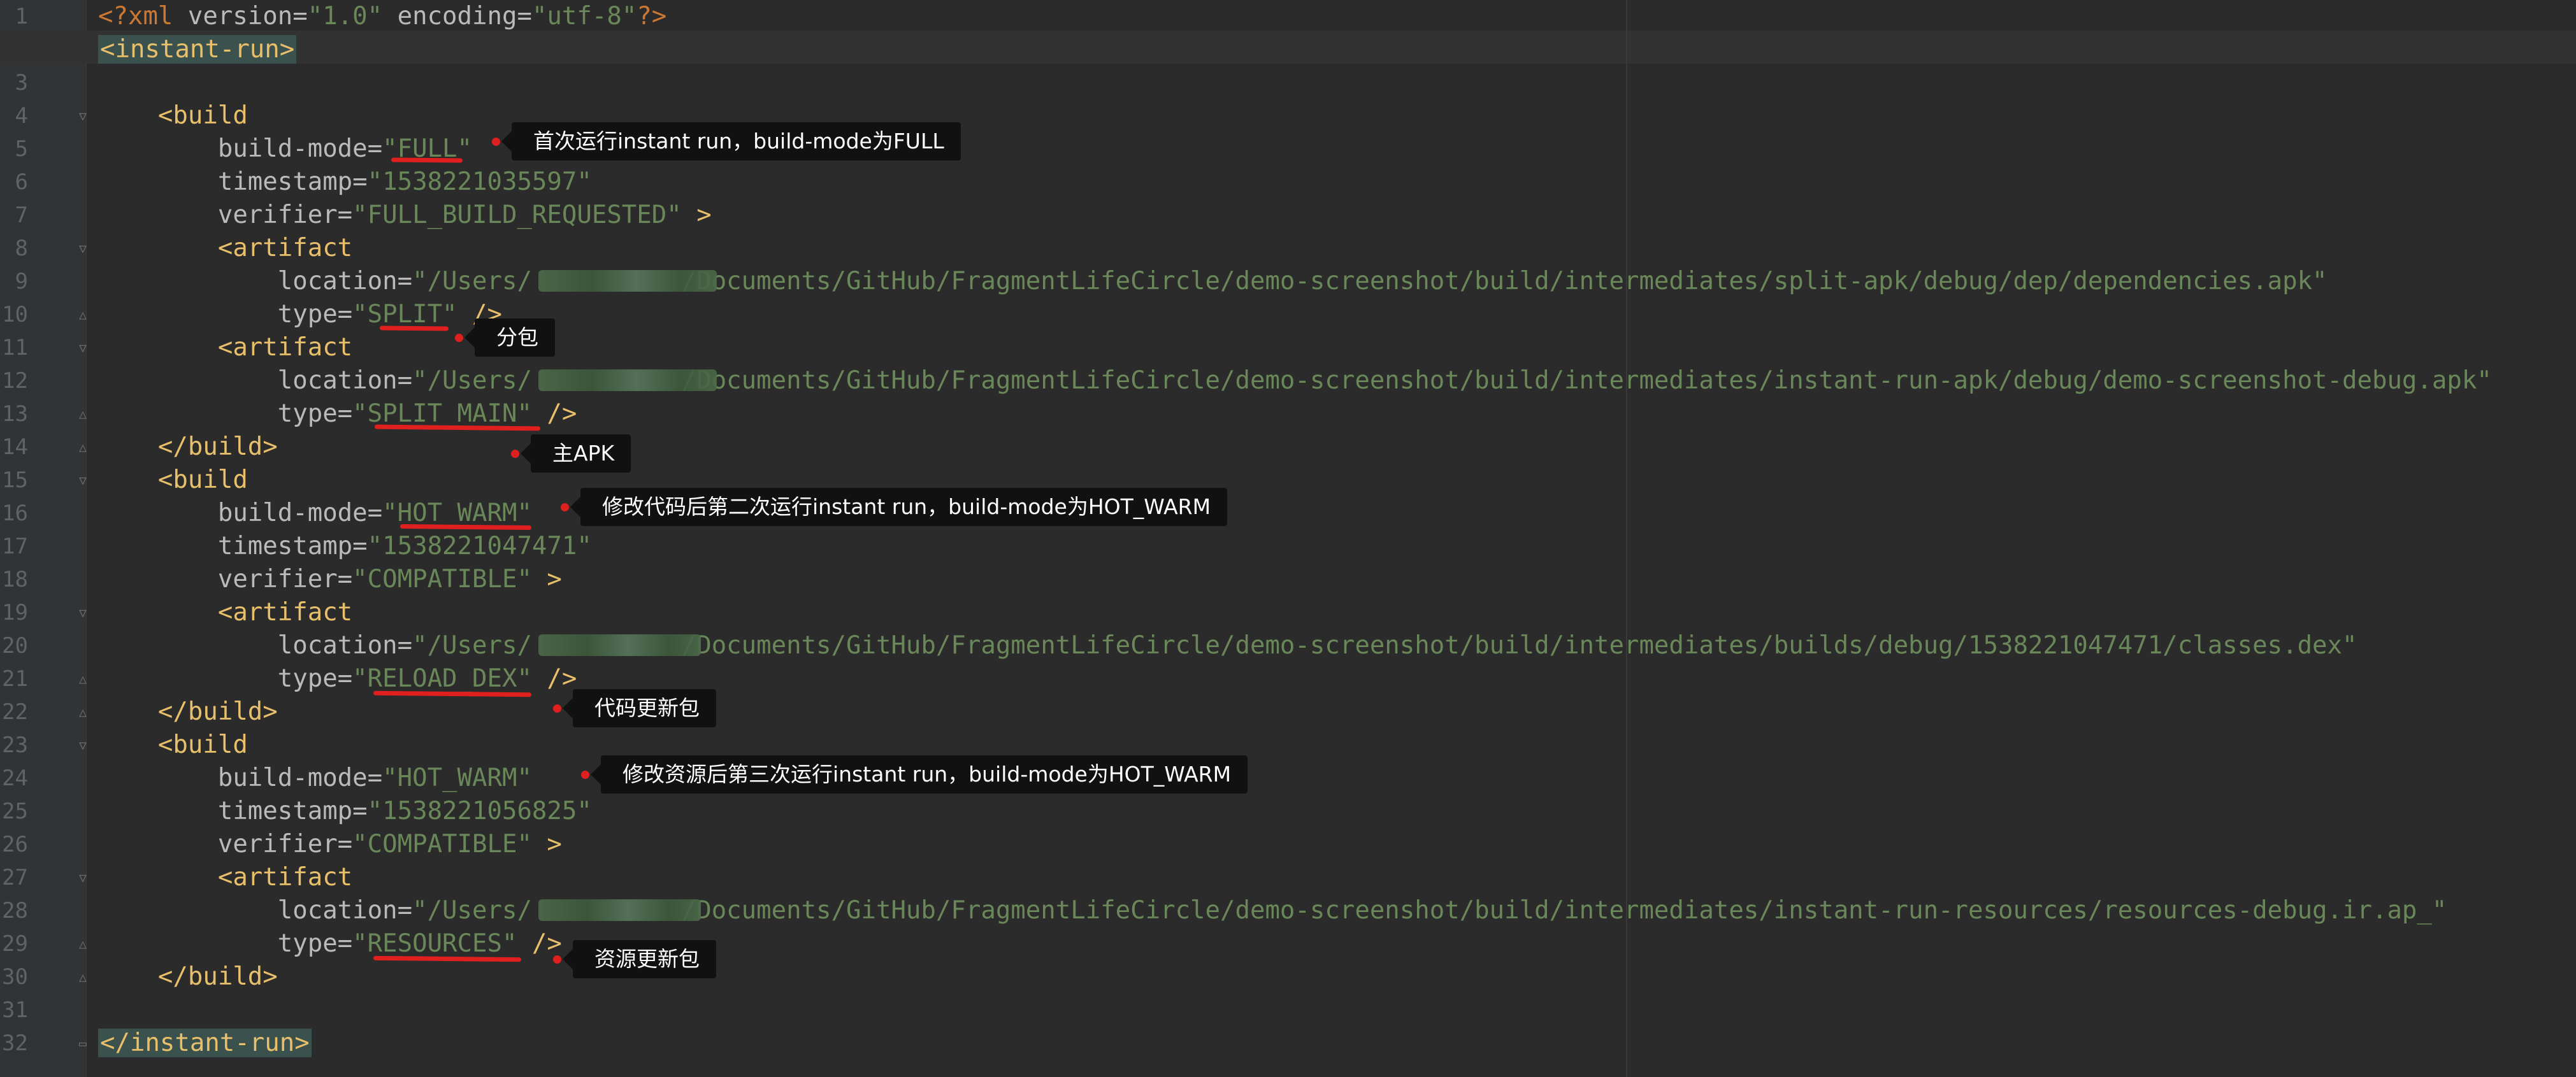 This screenshot has height=1077, width=2576. I want to click on code-token: <artifact, so click(285, 877).